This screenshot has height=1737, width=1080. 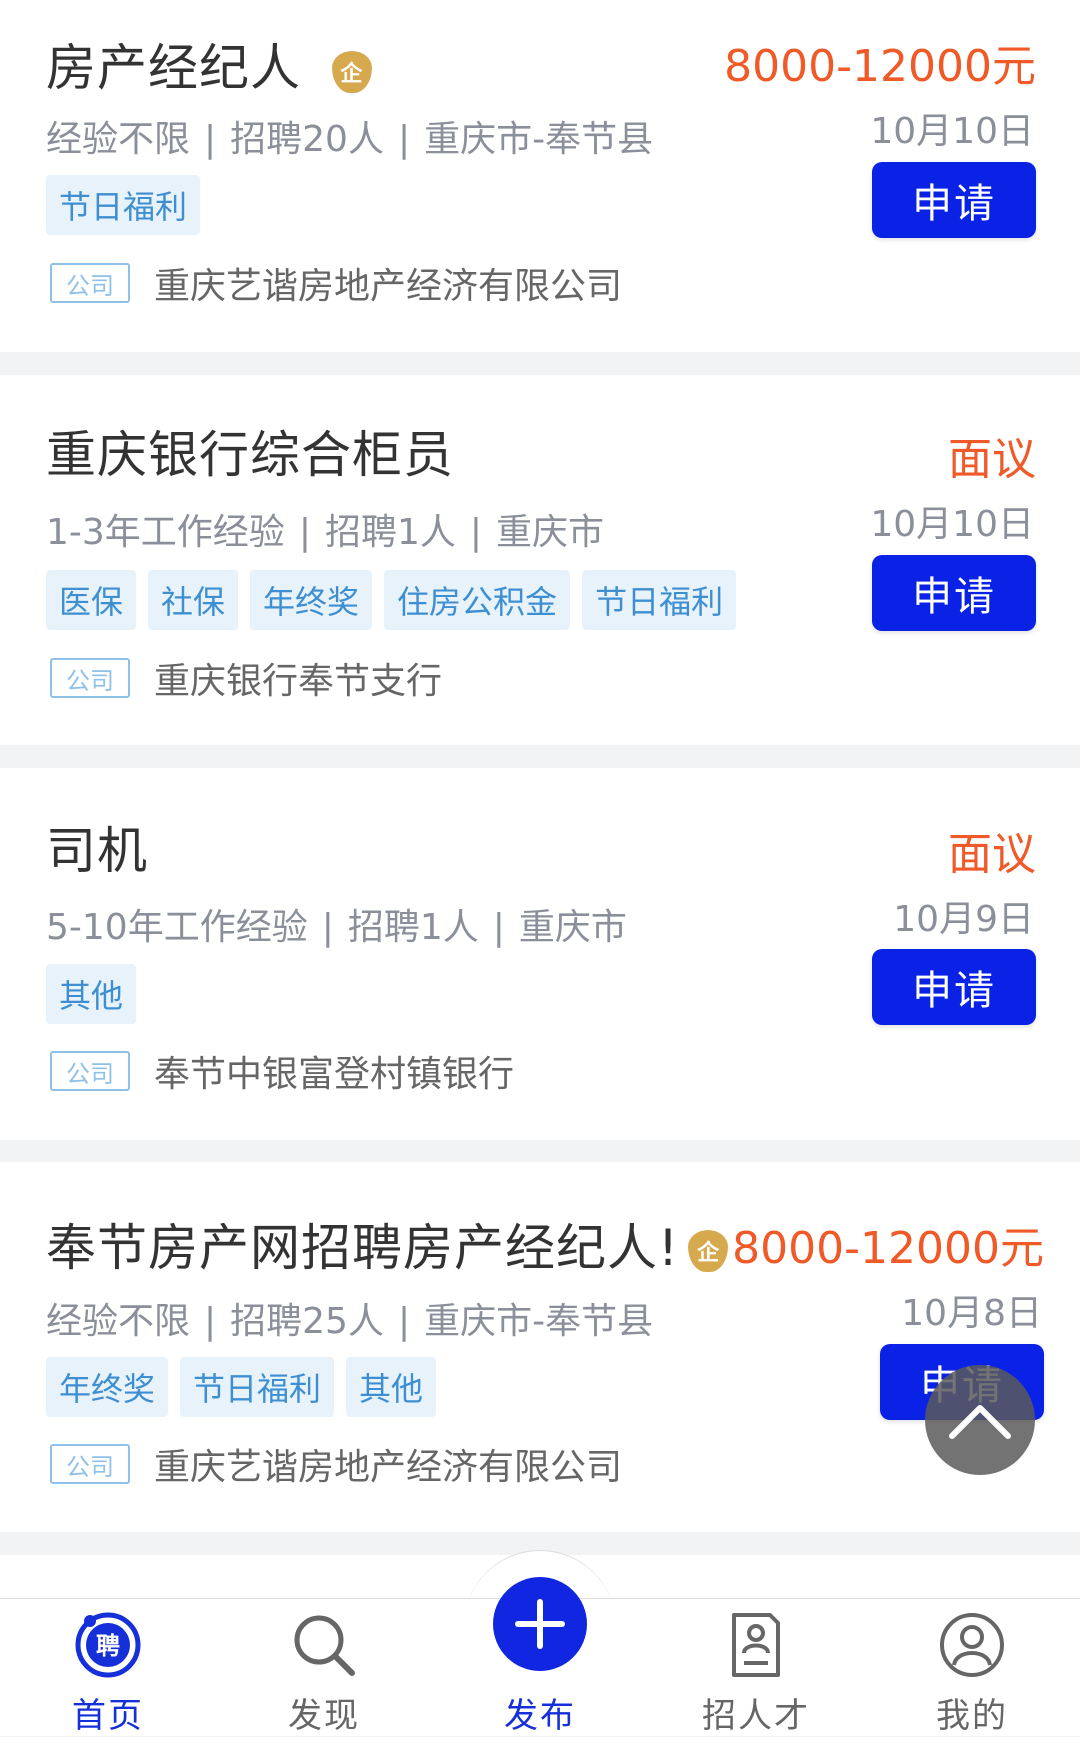 What do you see at coordinates (334, 1074) in the screenshot?
I see `company-name: 奉节中银富登村镇银行` at bounding box center [334, 1074].